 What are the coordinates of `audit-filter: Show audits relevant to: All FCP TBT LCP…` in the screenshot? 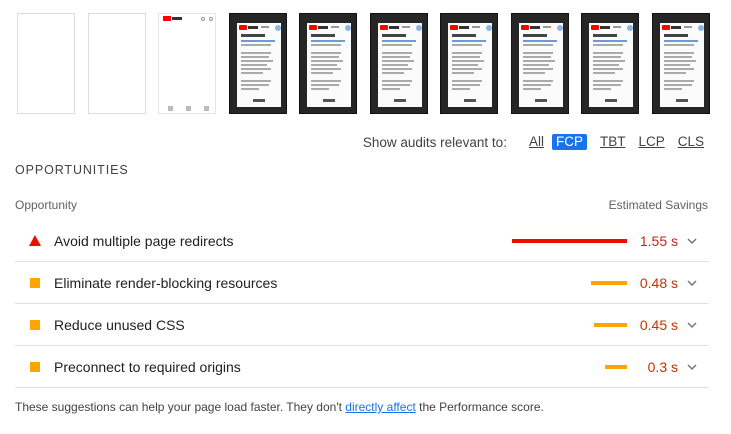 It's located at (534, 142).